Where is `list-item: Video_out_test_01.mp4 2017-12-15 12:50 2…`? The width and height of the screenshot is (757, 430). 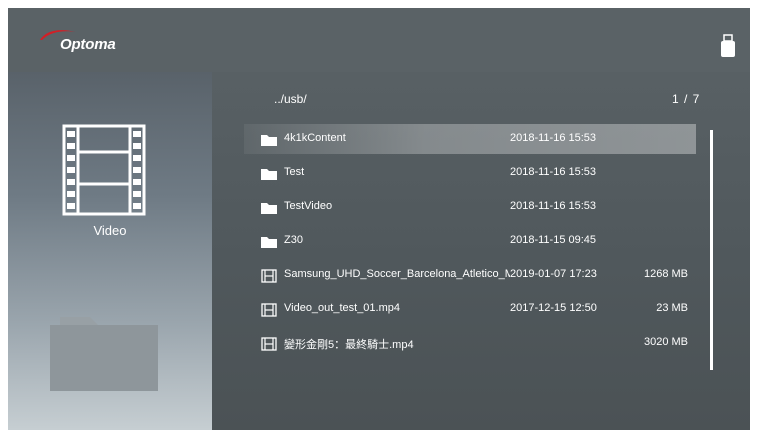
list-item: Video_out_test_01.mp4 2017-12-15 12:50 2… is located at coordinates (470, 309).